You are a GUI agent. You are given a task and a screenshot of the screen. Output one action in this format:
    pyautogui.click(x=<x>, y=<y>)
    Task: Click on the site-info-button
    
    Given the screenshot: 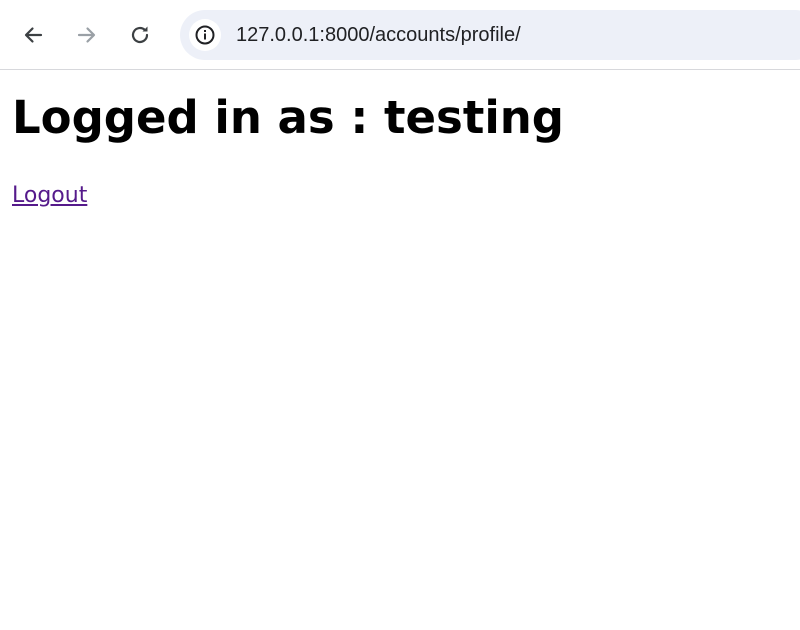 What is the action you would take?
    pyautogui.click(x=205, y=35)
    